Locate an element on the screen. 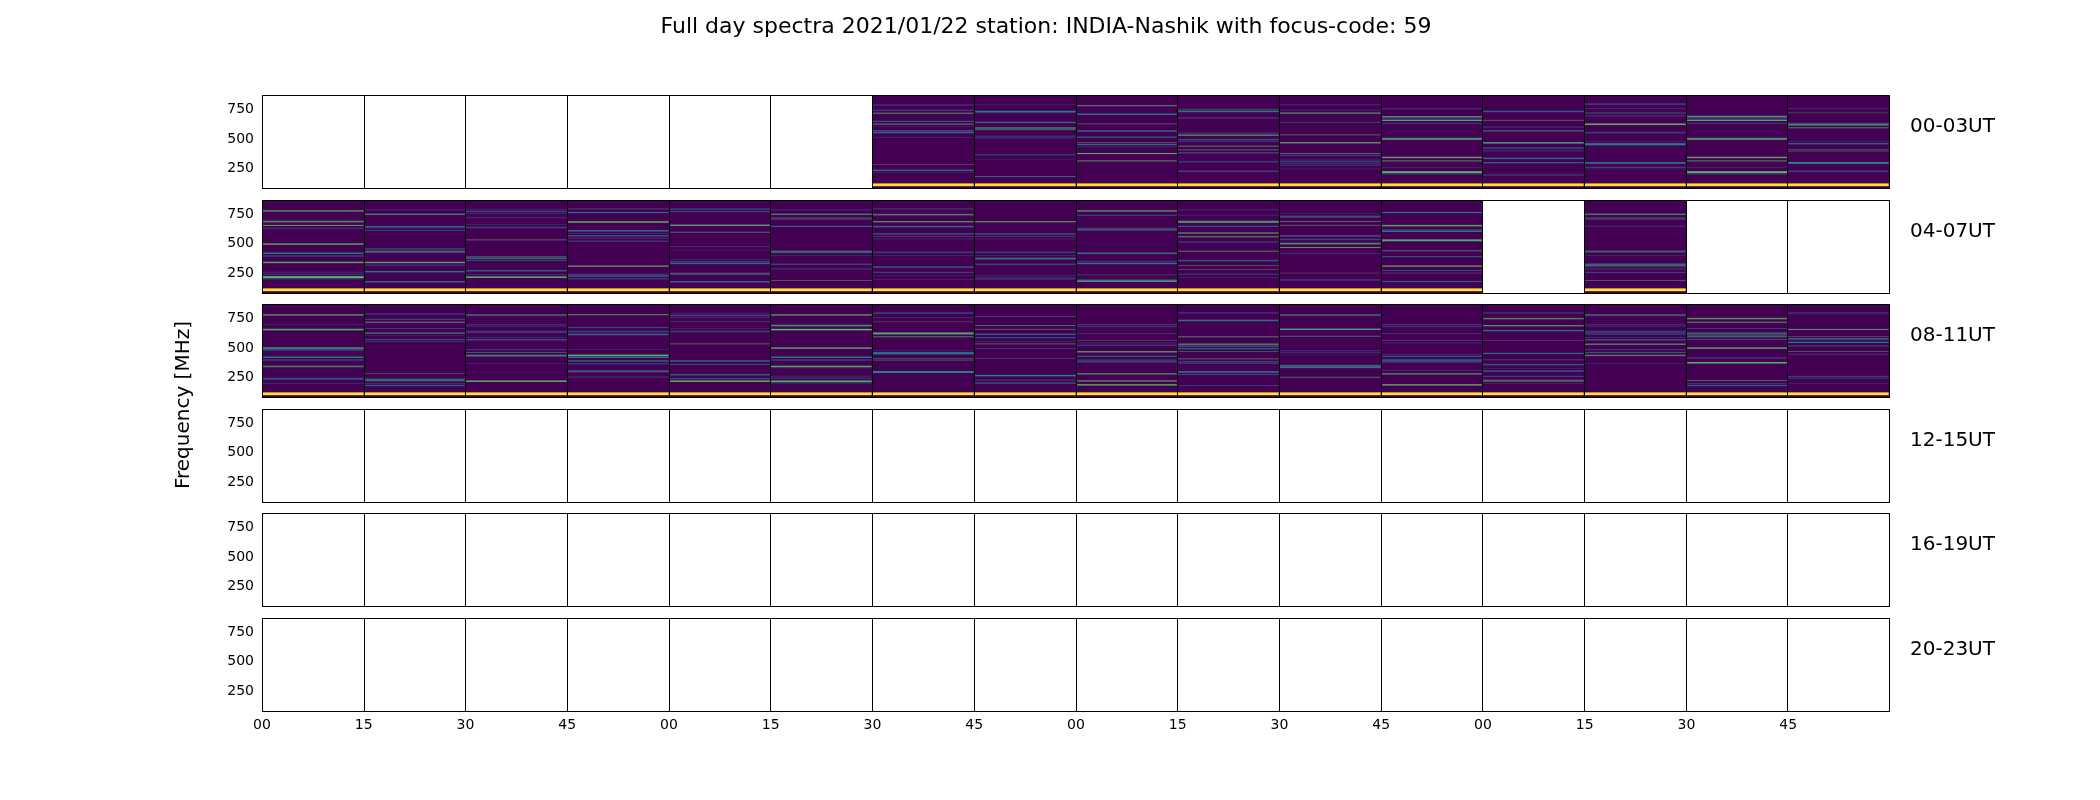 The height and width of the screenshot is (800, 2100). row-label: 04-07UT is located at coordinates (1952, 230).